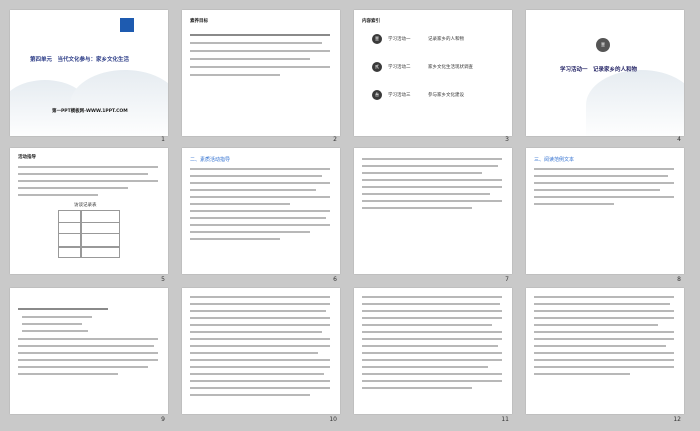 This screenshot has width=700, height=431. I want to click on slide-number: 1, so click(163, 139).